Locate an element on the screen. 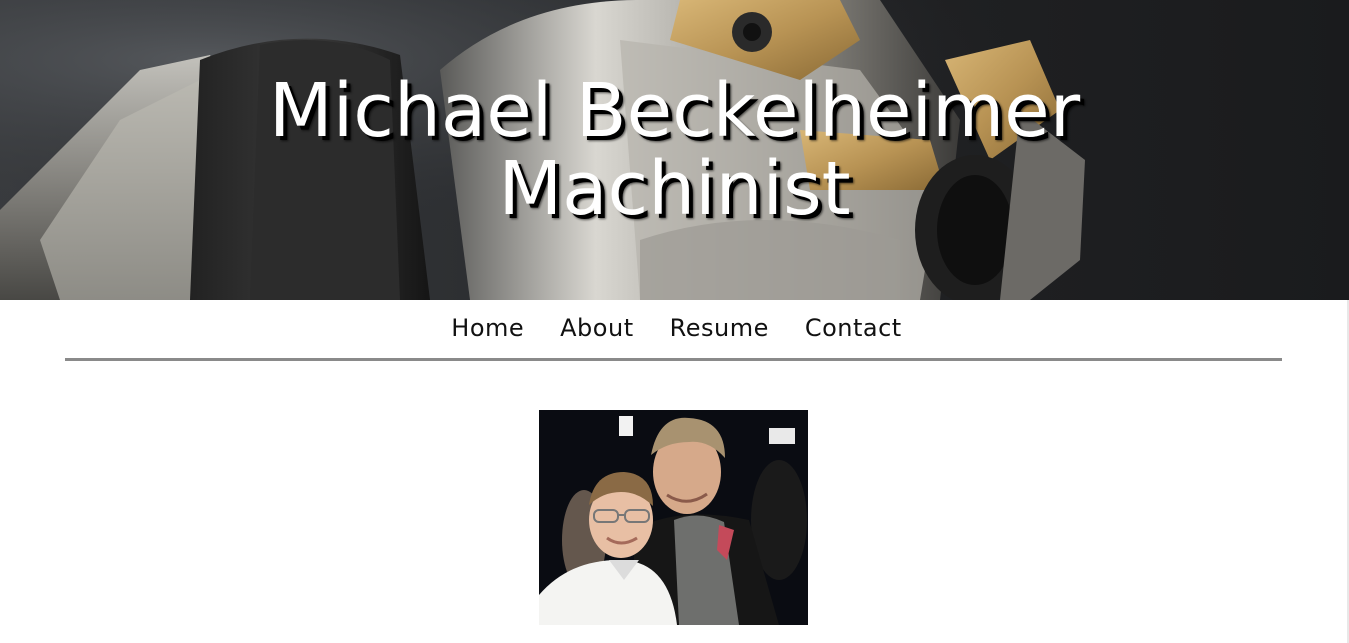  portrait-photo is located at coordinates (673, 517).